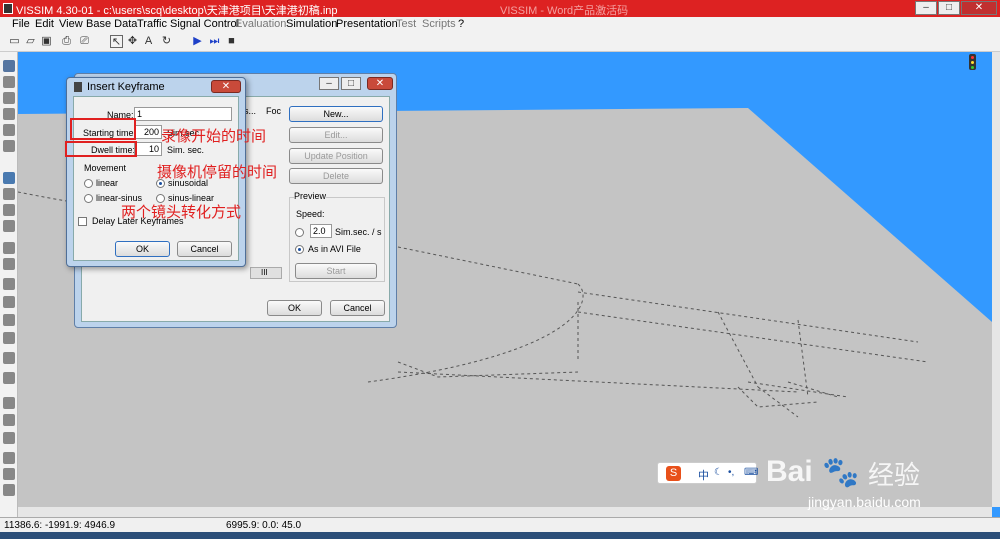 This screenshot has width=1000, height=539. What do you see at coordinates (60, 525) in the screenshot?
I see `status-coords-left: 11386.6: -1991.9: 4946.9` at bounding box center [60, 525].